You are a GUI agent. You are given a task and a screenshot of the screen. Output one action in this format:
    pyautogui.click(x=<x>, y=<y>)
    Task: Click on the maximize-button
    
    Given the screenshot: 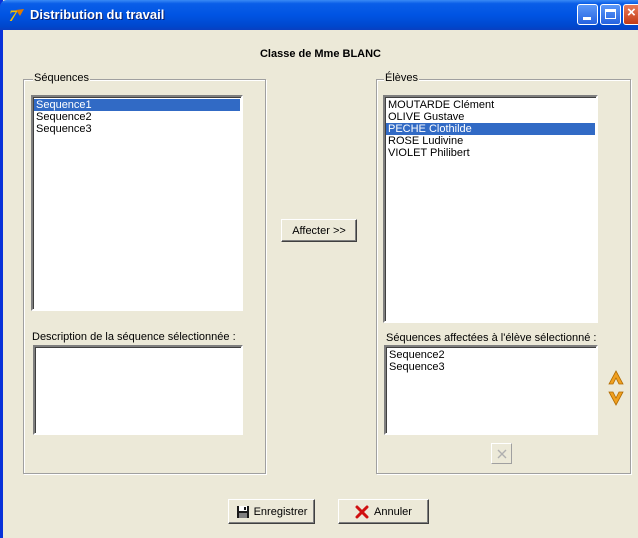 What is the action you would take?
    pyautogui.click(x=610, y=14)
    